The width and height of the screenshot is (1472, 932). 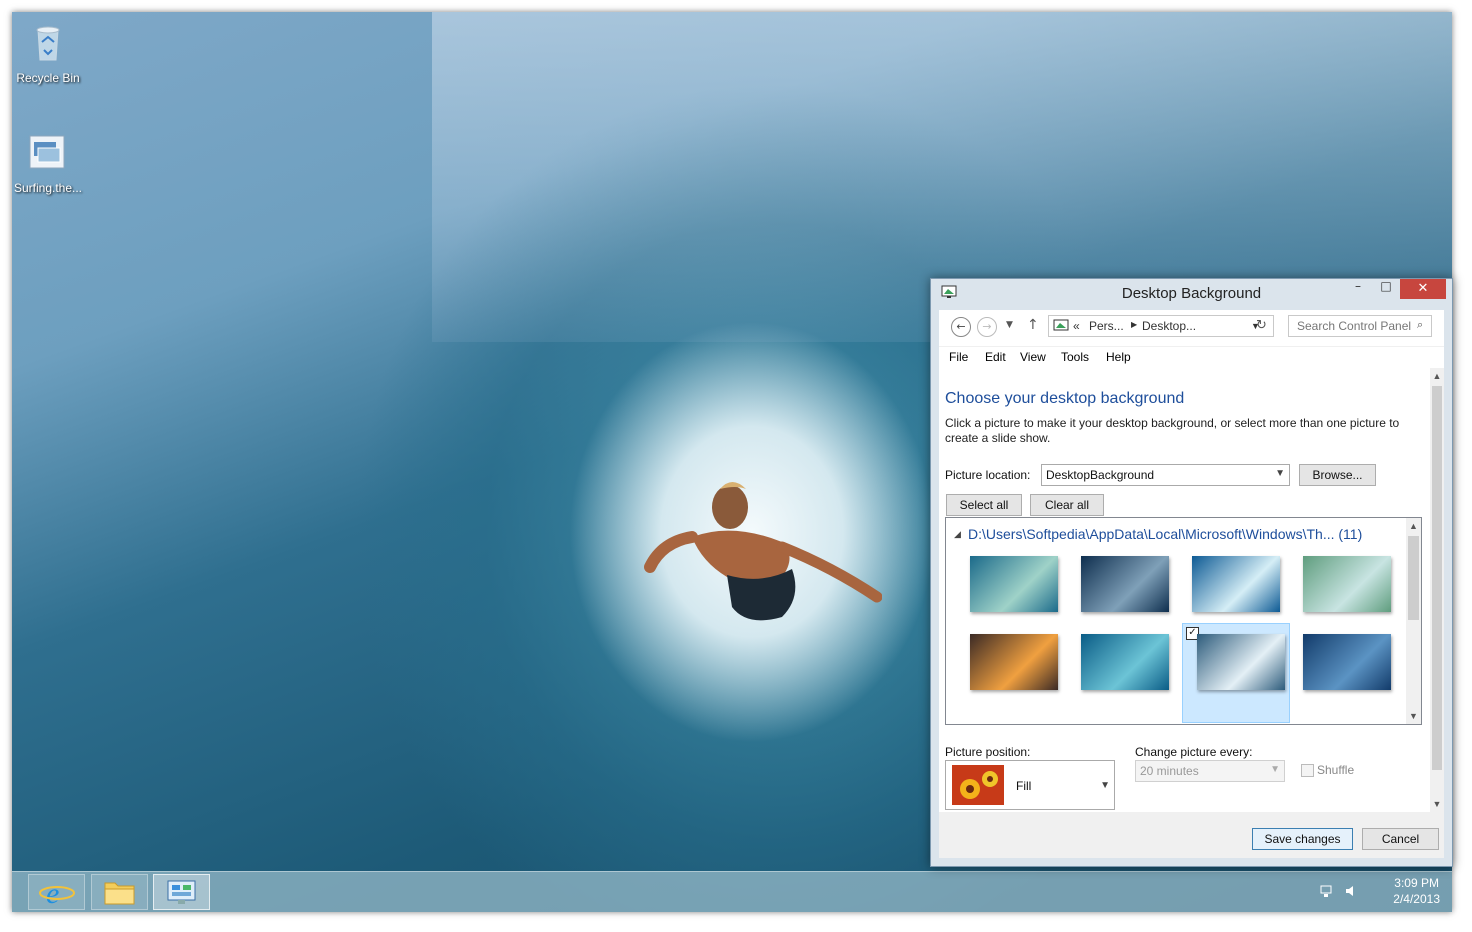 What do you see at coordinates (1076, 326) in the screenshot?
I see `breadcrumb-chevron: «` at bounding box center [1076, 326].